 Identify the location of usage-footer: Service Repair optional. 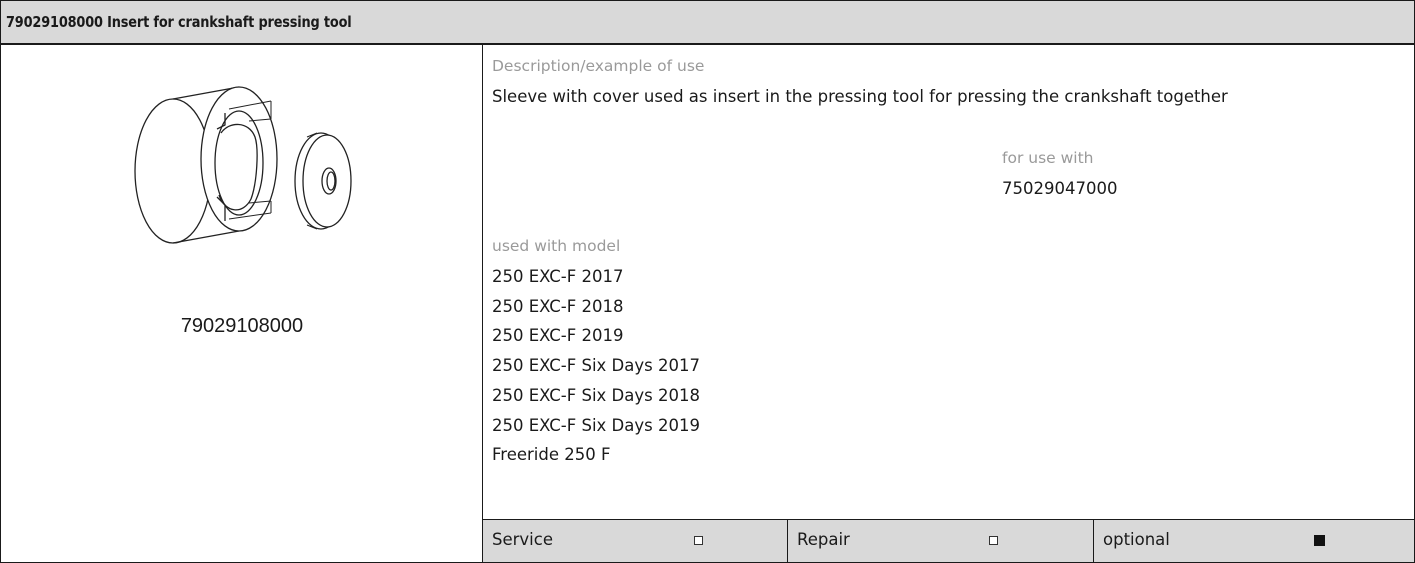
(948, 540).